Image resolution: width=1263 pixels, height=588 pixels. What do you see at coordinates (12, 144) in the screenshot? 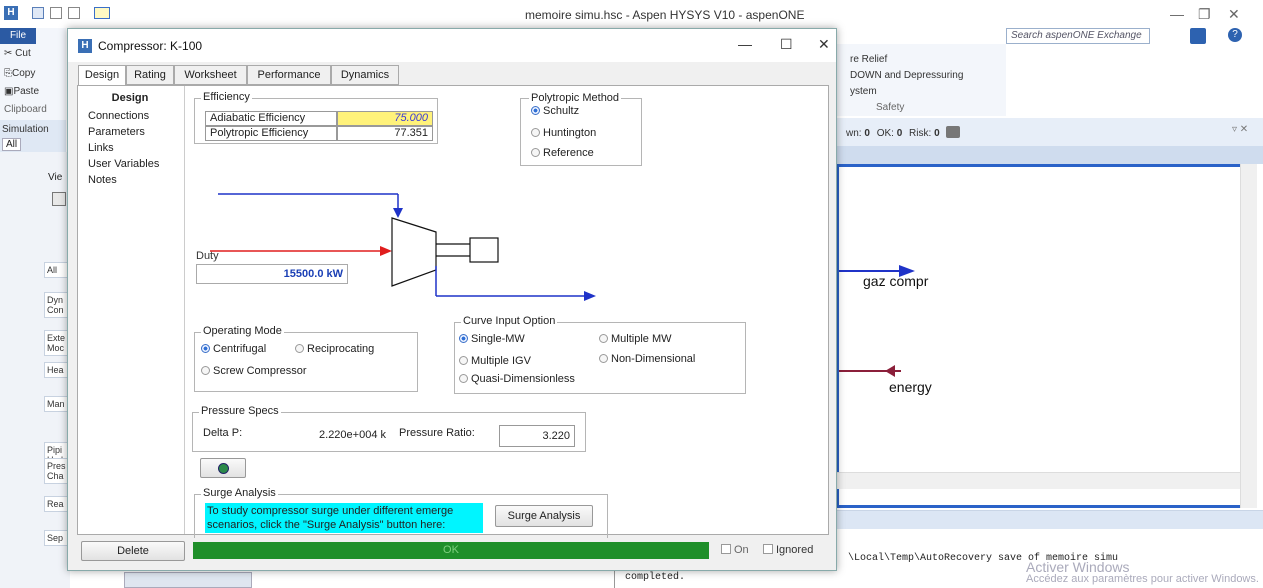
I see `all-filter-tab: All` at bounding box center [12, 144].